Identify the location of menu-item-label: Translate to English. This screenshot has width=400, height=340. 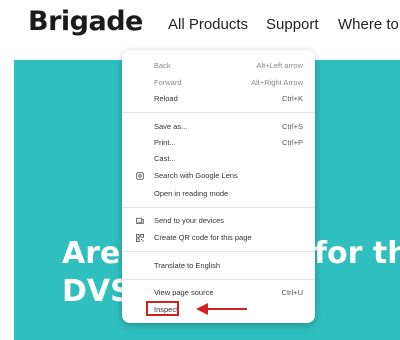
(187, 265).